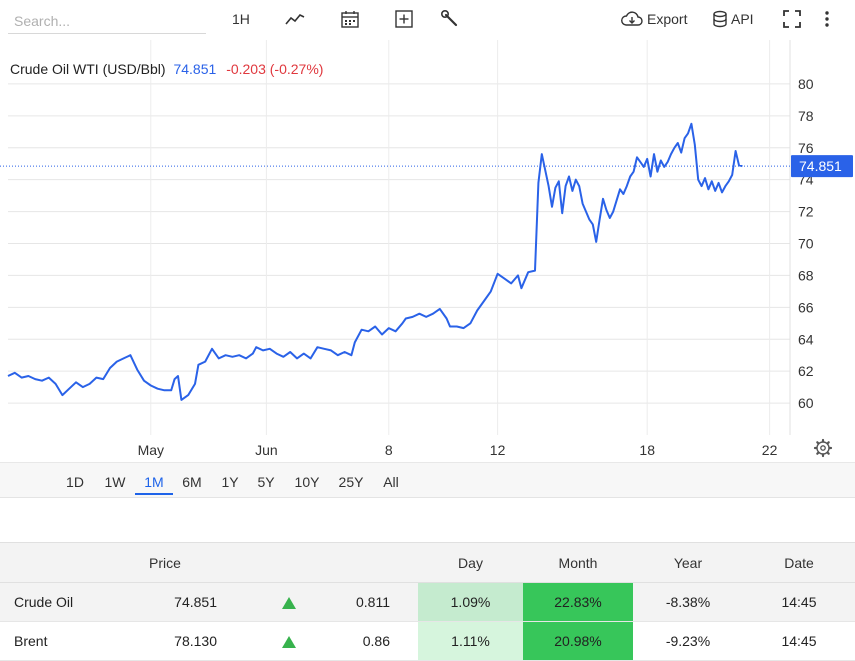 The width and height of the screenshot is (855, 661). Describe the element at coordinates (389, 450) in the screenshot. I see `x-tick-label: 8` at that location.